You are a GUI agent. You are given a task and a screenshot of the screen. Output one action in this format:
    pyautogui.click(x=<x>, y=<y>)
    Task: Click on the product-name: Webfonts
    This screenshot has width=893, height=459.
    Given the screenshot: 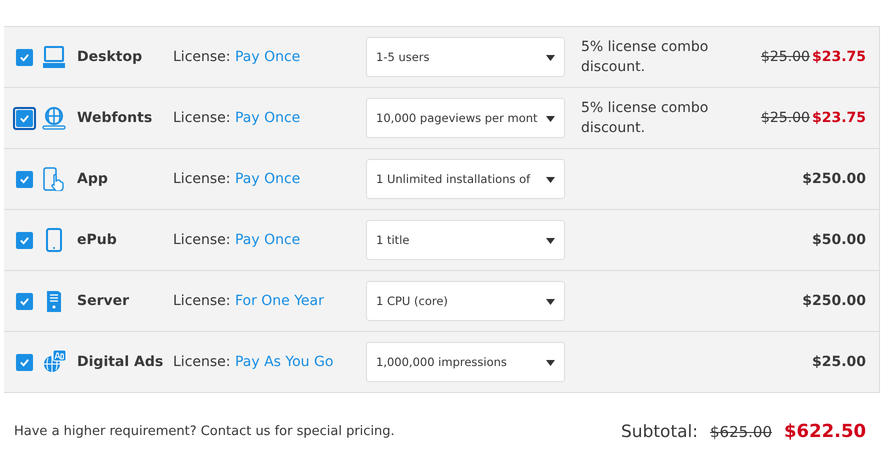 What is the action you would take?
    pyautogui.click(x=115, y=118)
    